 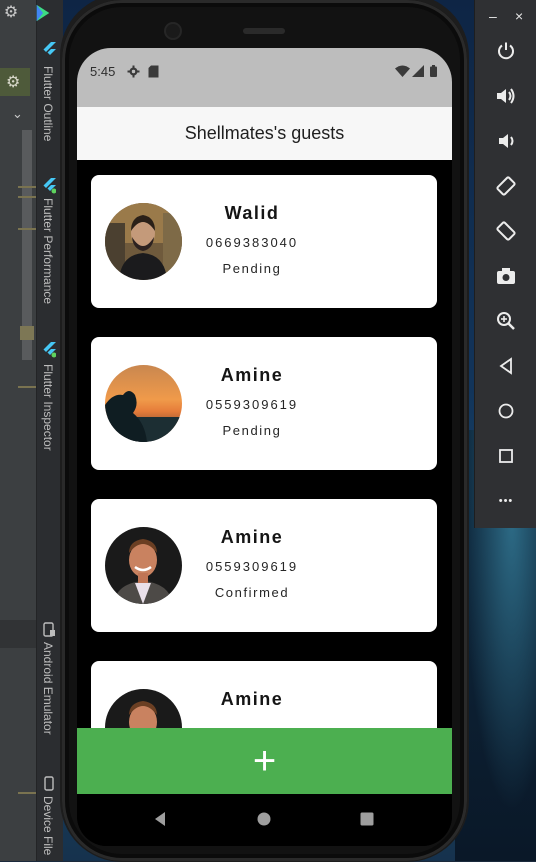 I want to click on add-guest-button: +, so click(x=264, y=761).